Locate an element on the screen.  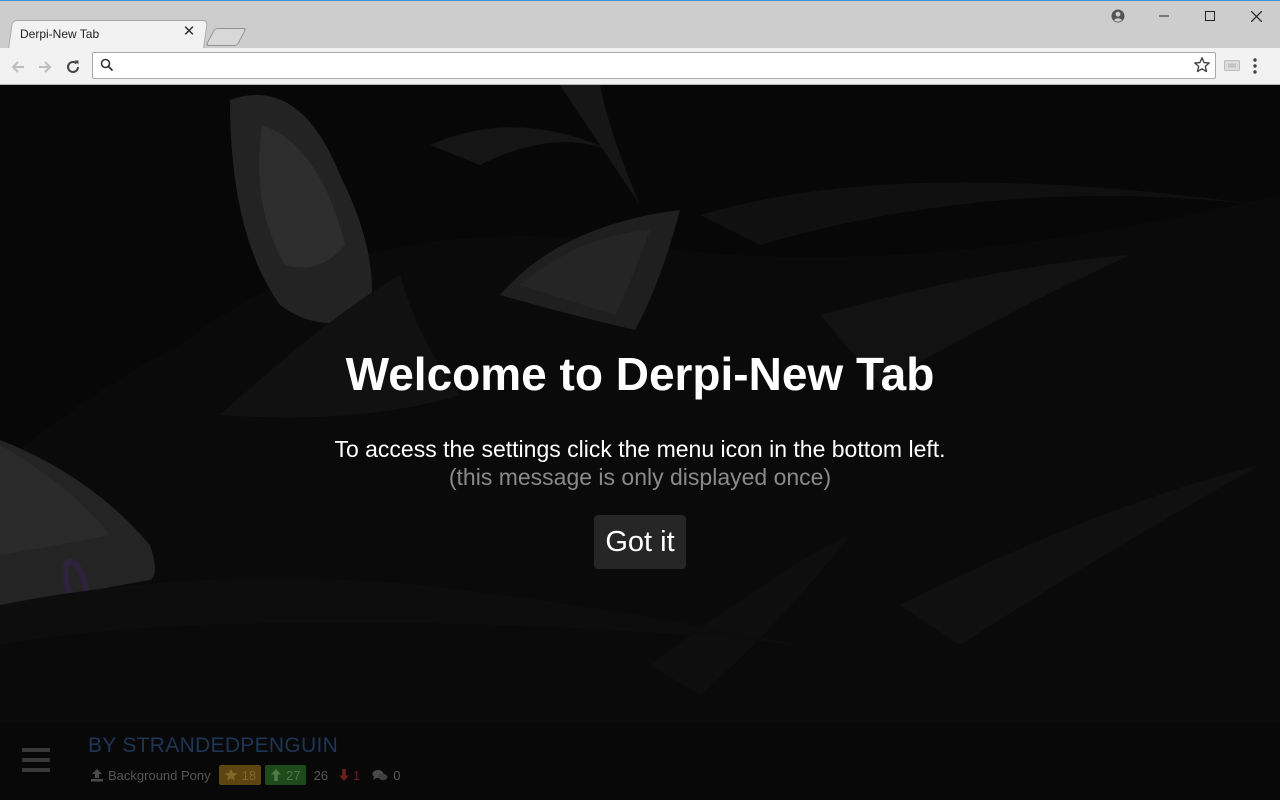
faves-badge: 18 is located at coordinates (240, 775).